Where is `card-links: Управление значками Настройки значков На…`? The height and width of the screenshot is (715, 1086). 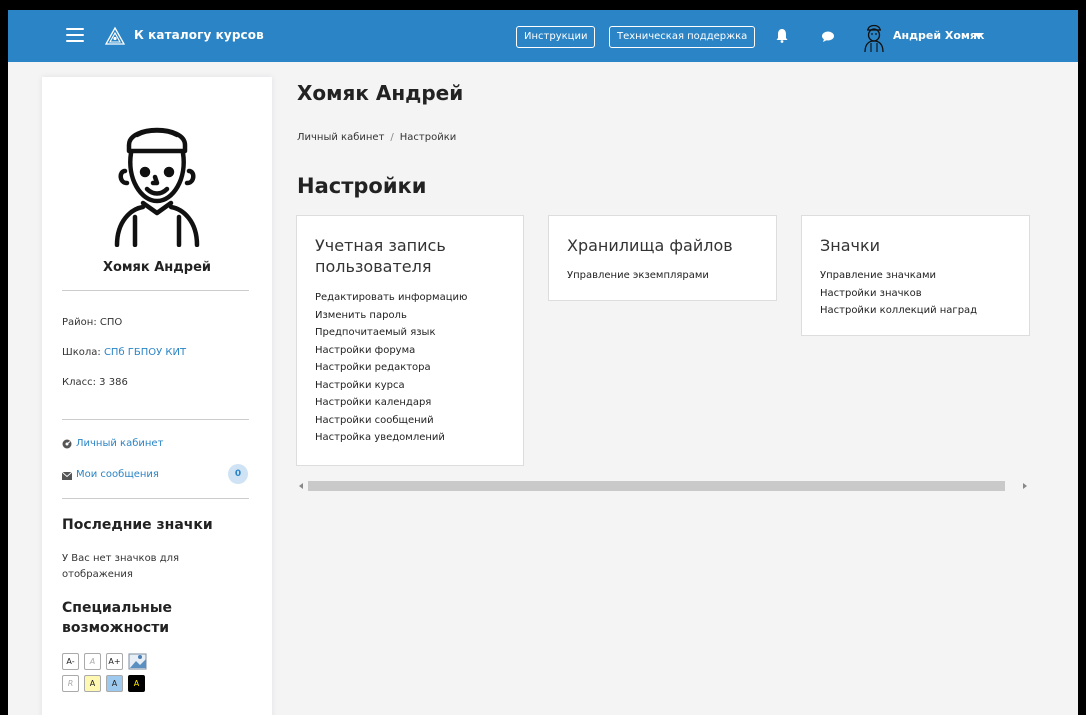 card-links: Управление значками Настройки значков На… is located at coordinates (898, 293).